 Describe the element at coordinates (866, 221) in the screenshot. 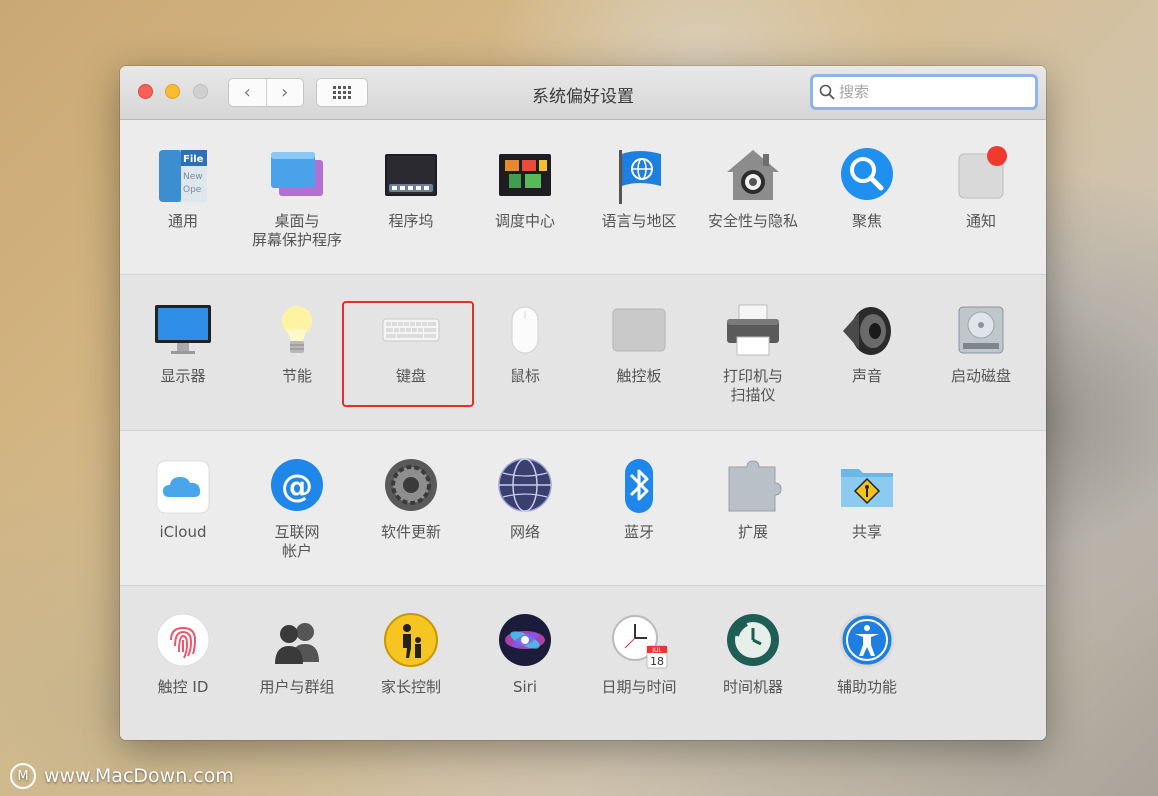

I see `pane-label: 聚焦` at that location.